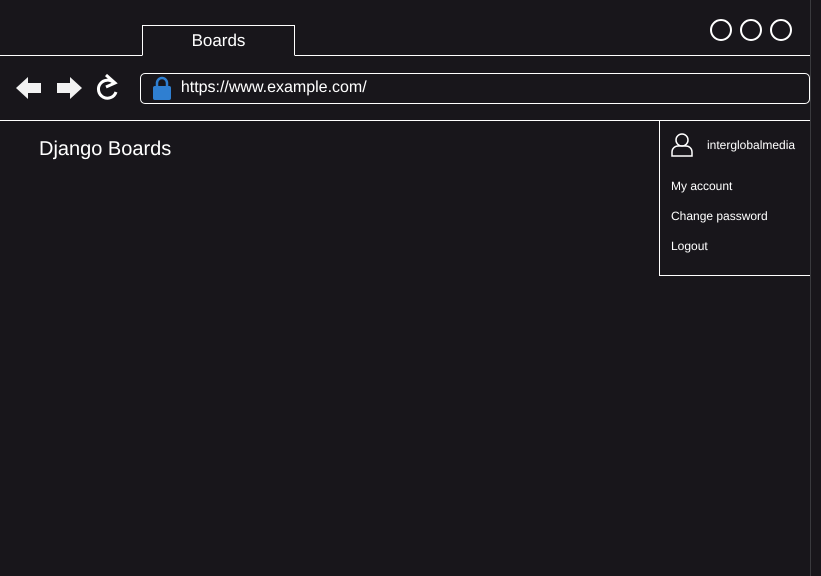  I want to click on user-icon, so click(682, 145).